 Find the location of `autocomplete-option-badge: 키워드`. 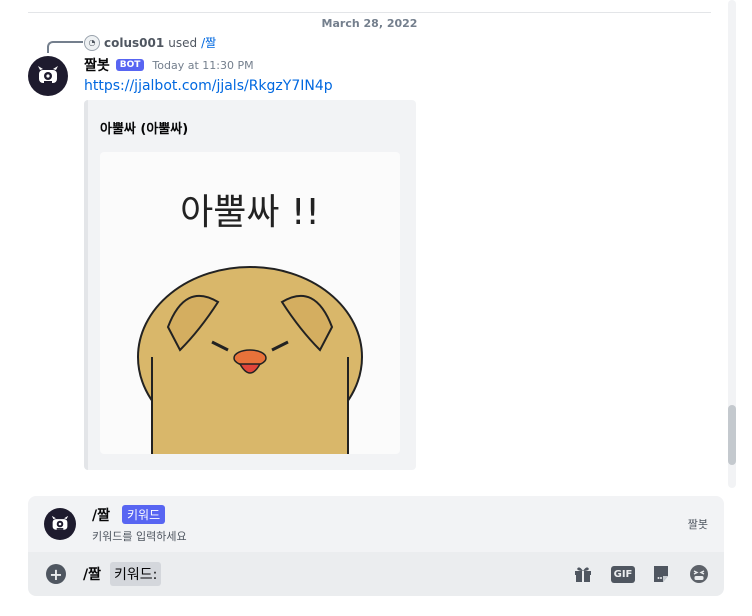

autocomplete-option-badge: 키워드 is located at coordinates (144, 514).